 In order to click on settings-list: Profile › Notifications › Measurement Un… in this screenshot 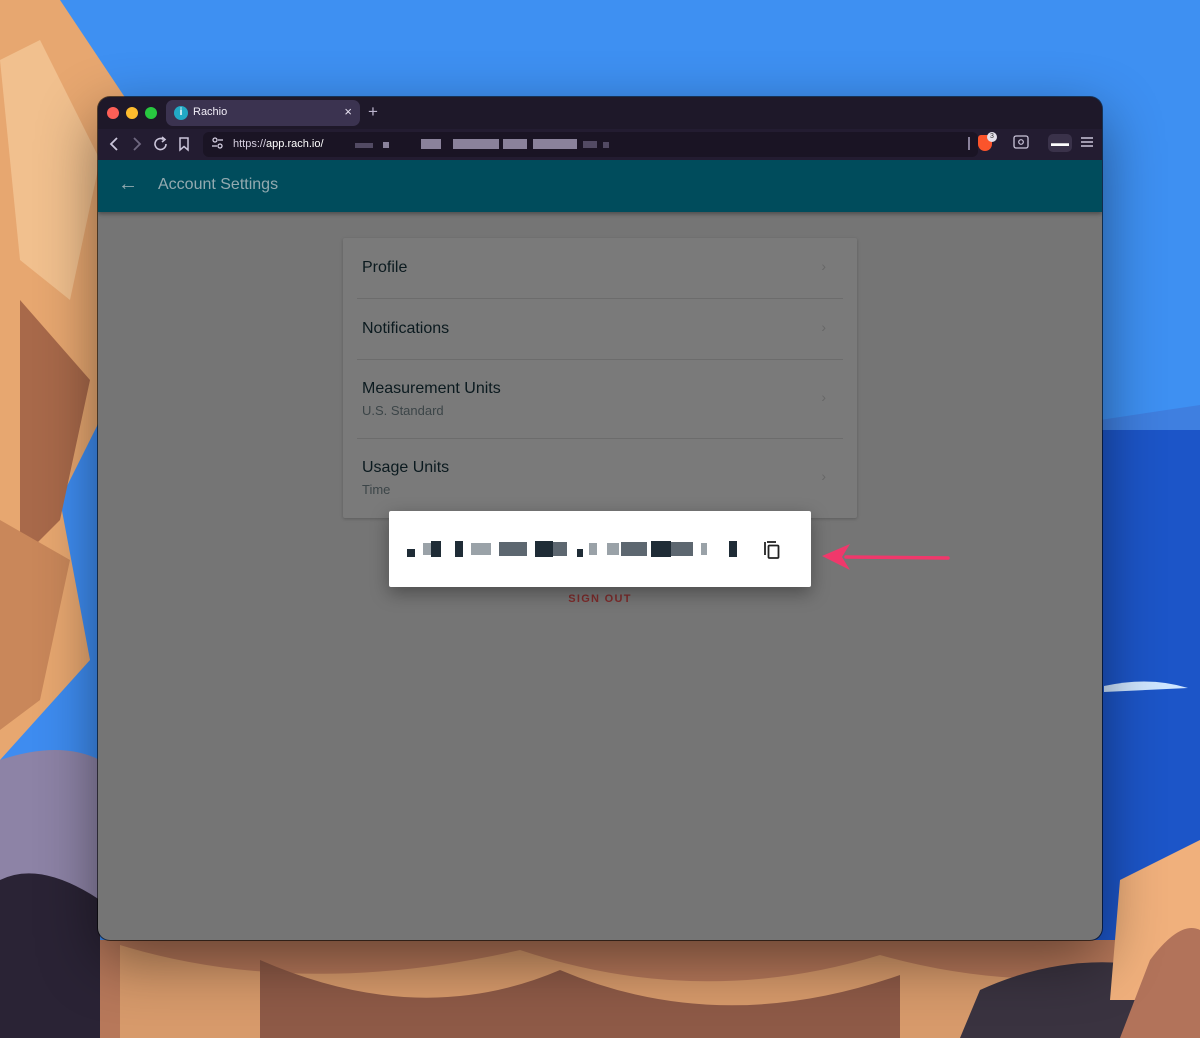, I will do `click(600, 378)`.